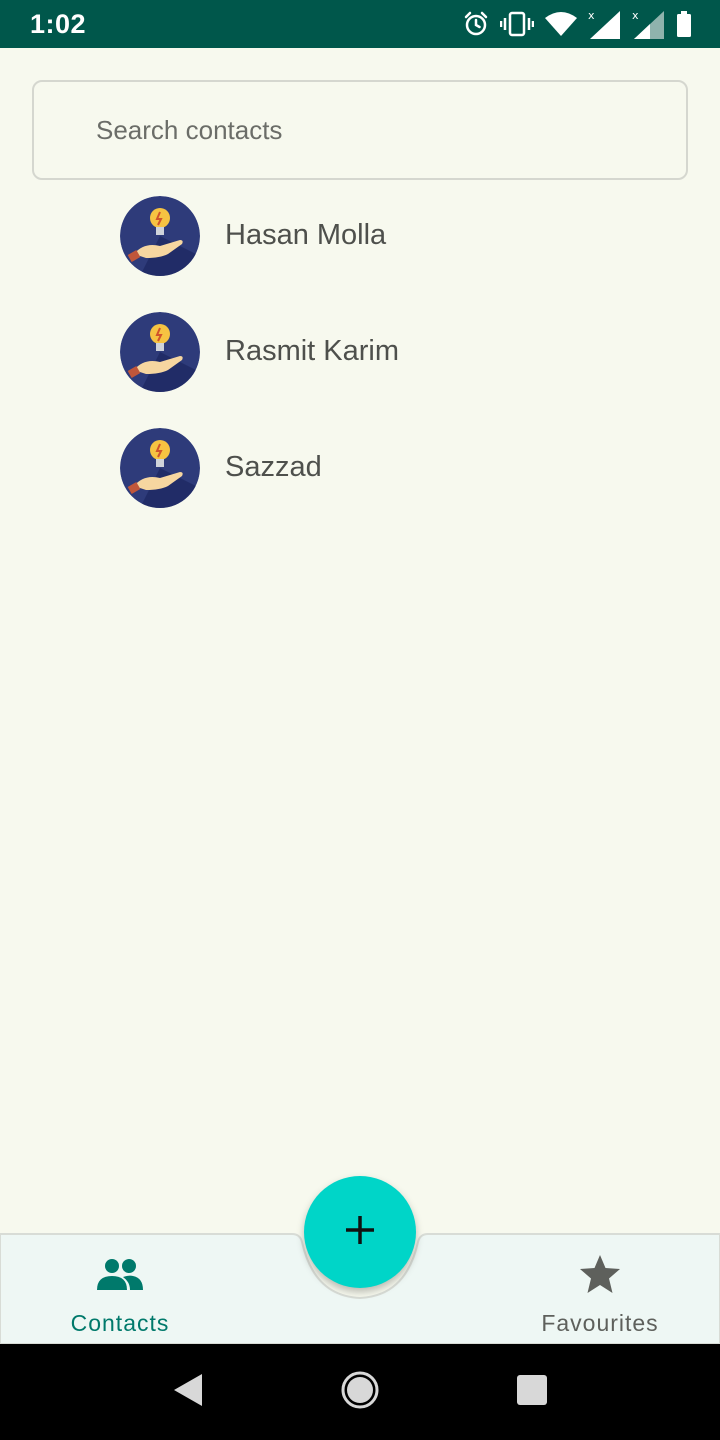 This screenshot has height=1440, width=720. What do you see at coordinates (120, 1323) in the screenshot?
I see `nav-label-contacts: Contacts` at bounding box center [120, 1323].